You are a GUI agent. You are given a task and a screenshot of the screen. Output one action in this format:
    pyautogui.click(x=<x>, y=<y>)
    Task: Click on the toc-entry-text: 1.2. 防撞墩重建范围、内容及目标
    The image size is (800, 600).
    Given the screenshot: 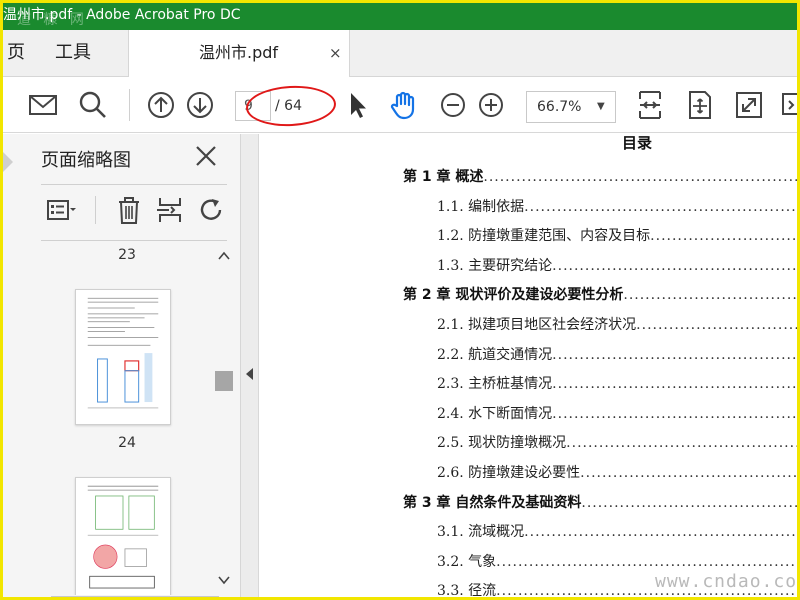 What is the action you would take?
    pyautogui.click(x=544, y=236)
    